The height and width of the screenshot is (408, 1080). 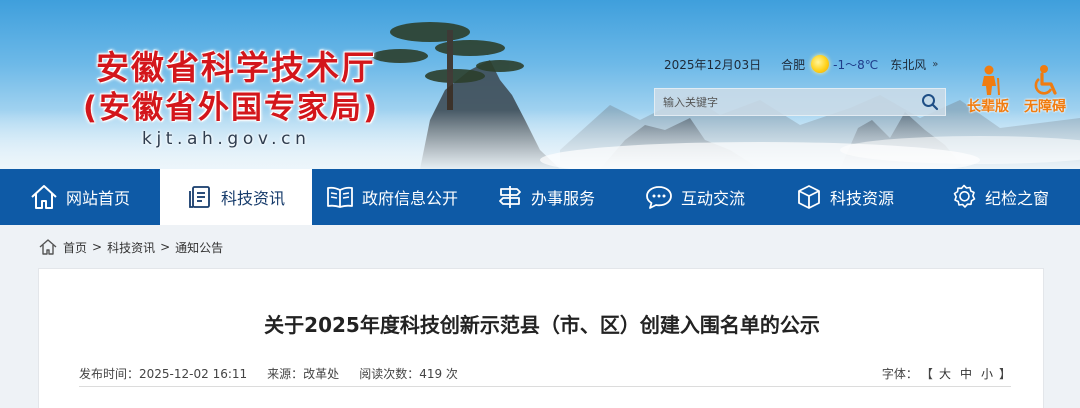 I want to click on current-date: 2025年12月03日, so click(x=713, y=64).